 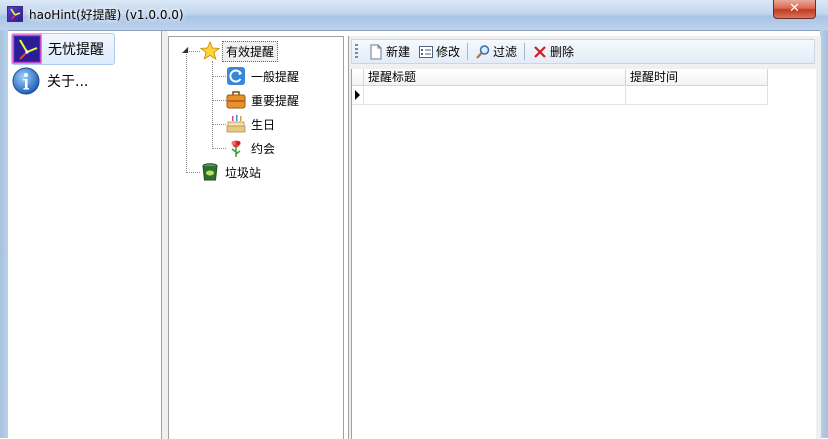 What do you see at coordinates (243, 172) in the screenshot?
I see `tree-node-label: 垃圾站` at bounding box center [243, 172].